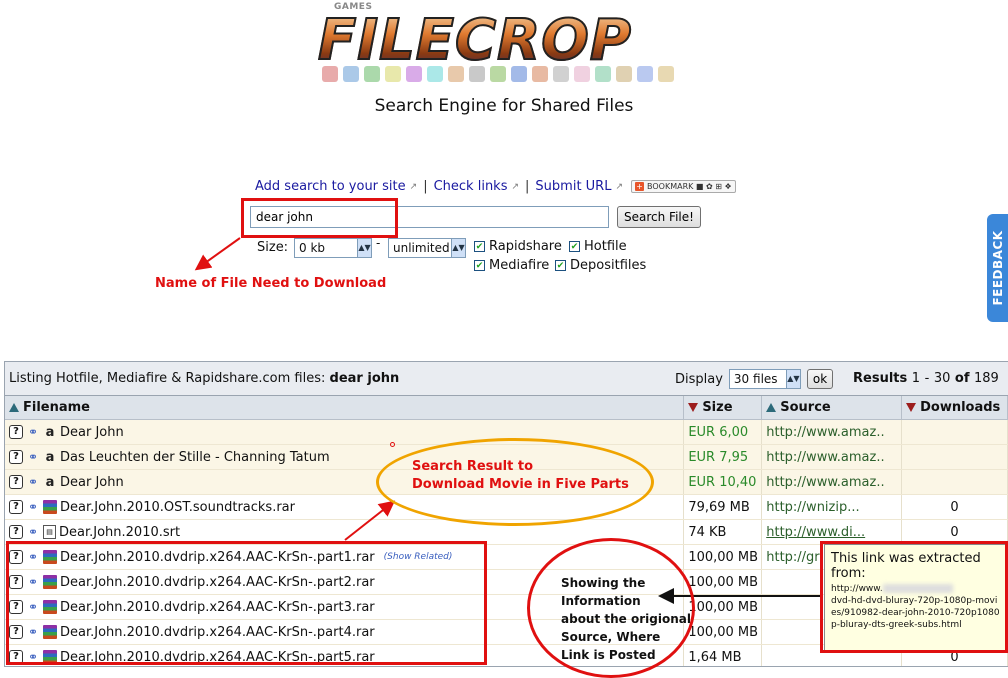  Describe the element at coordinates (717, 407) in the screenshot. I see `size-header-label: Size` at that location.